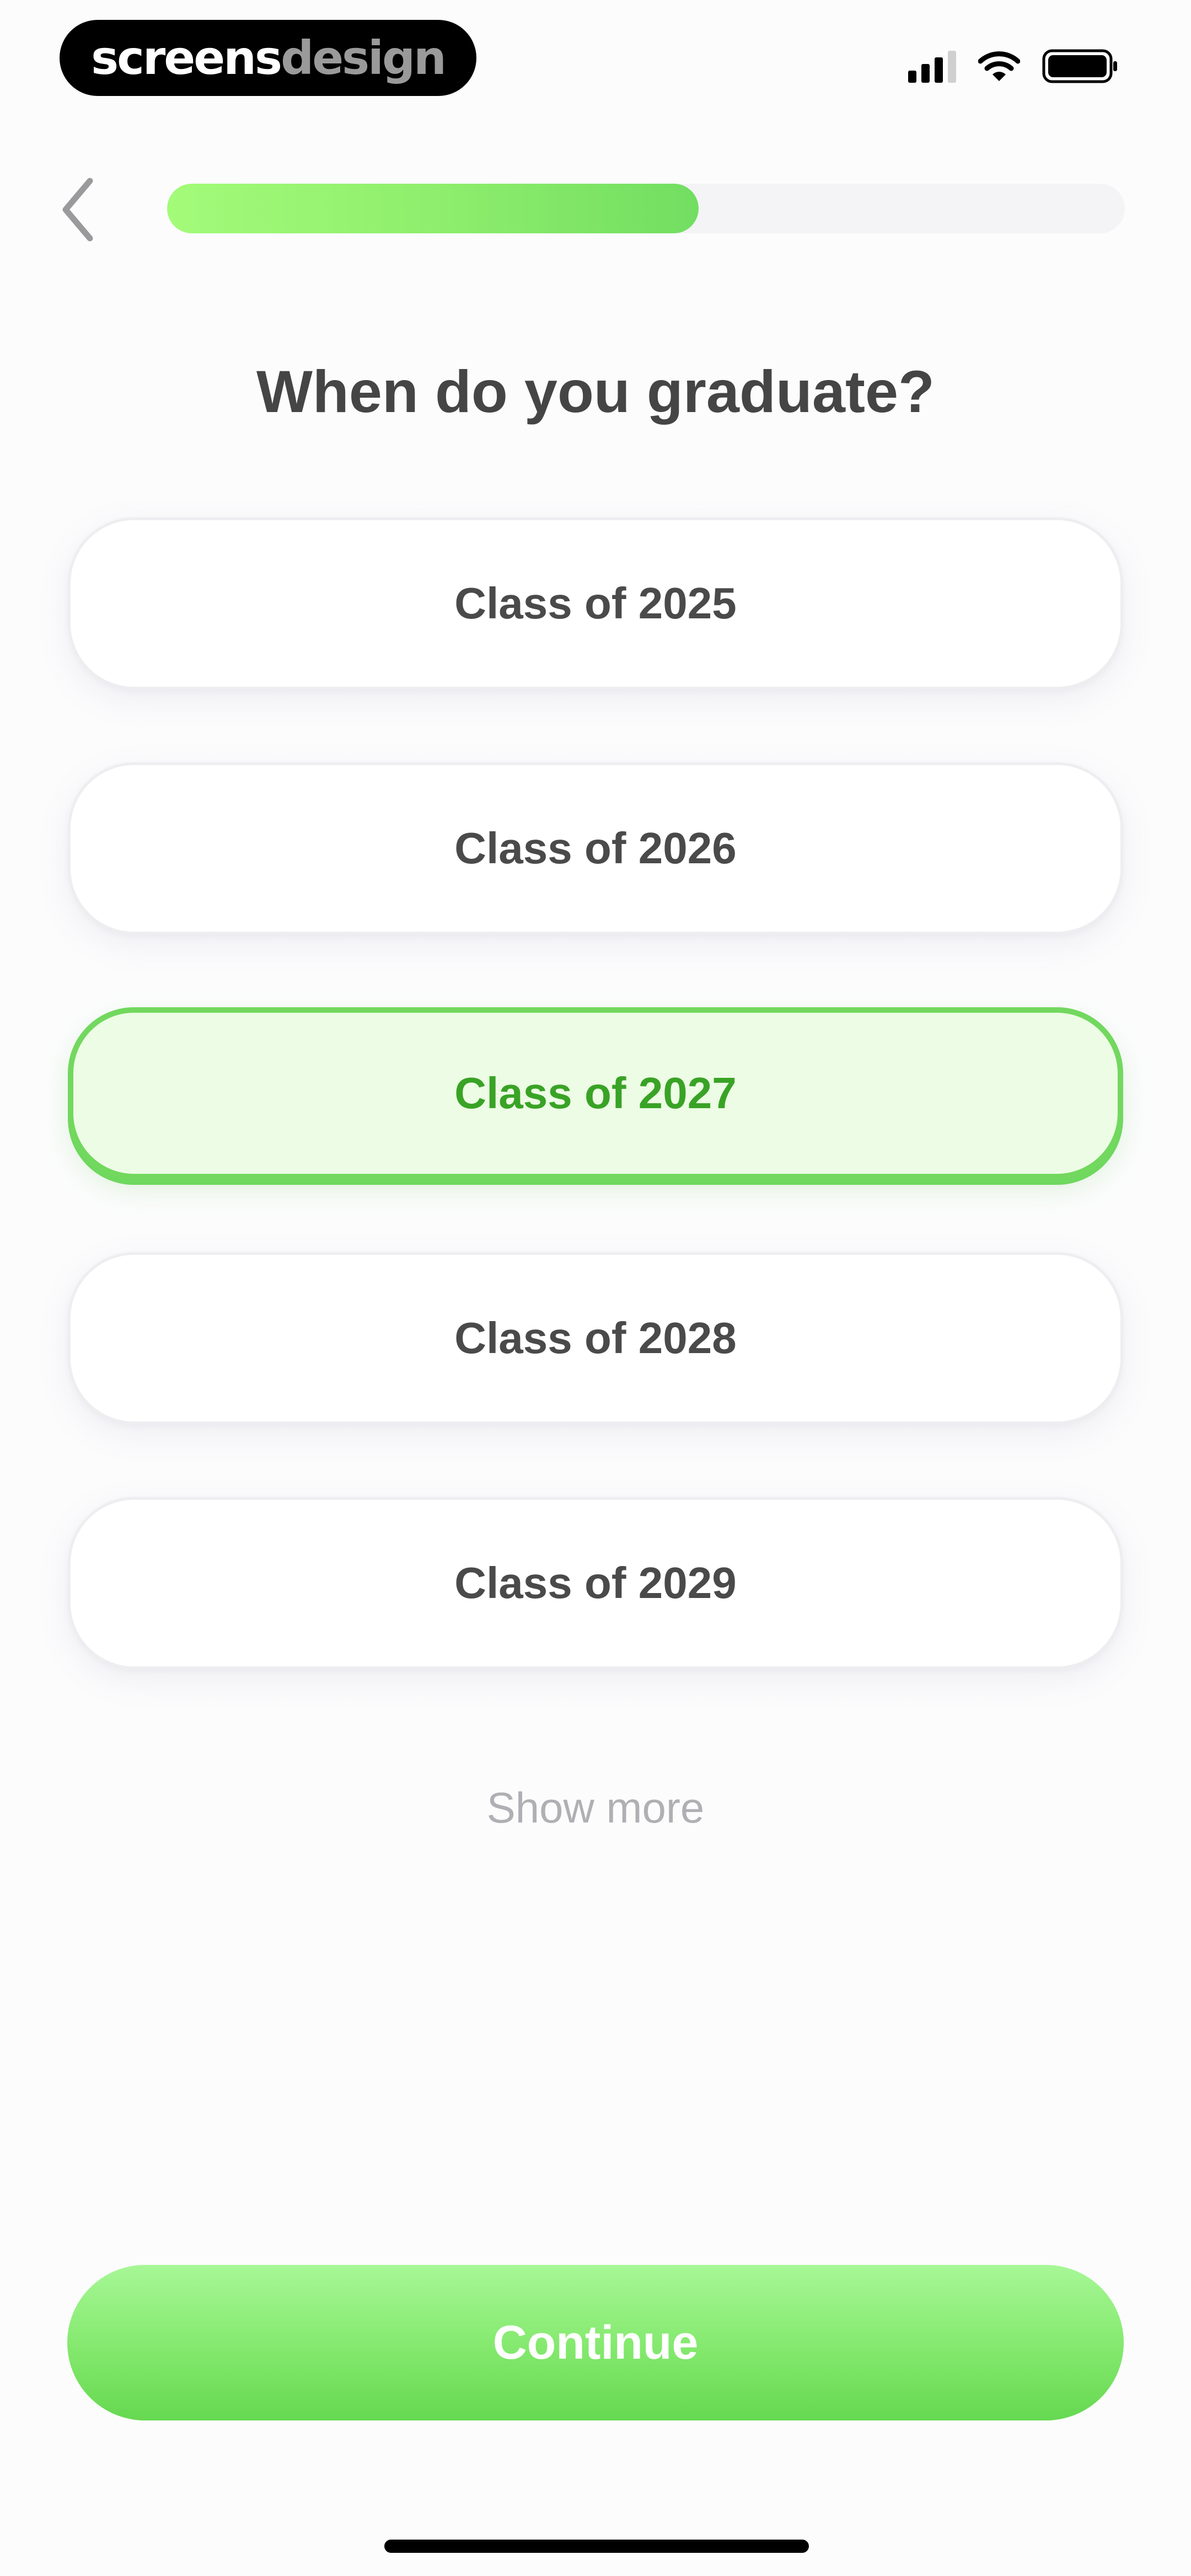  Describe the element at coordinates (596, 2546) in the screenshot. I see `home-indicator` at that location.